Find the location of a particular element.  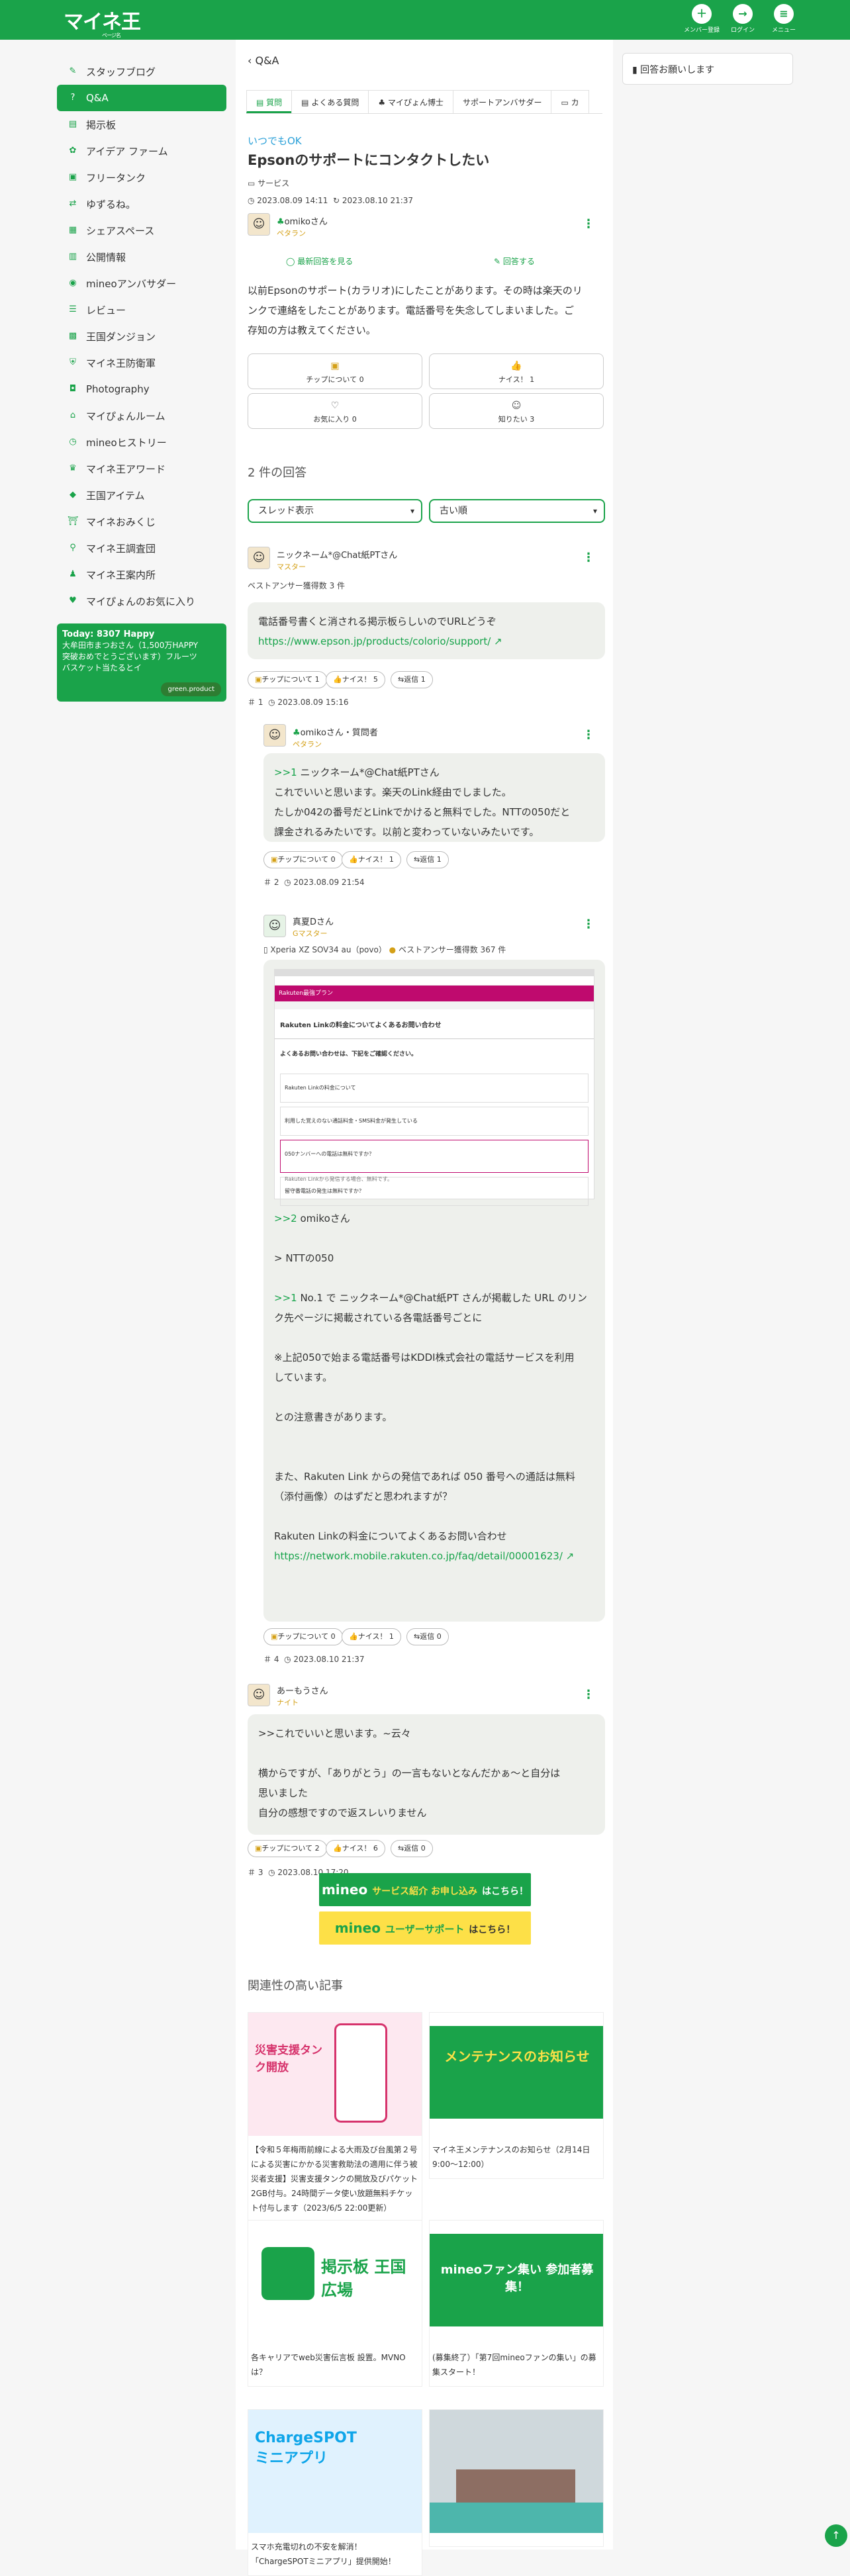

sidebar-item-idea: ✿ アイデア ファーム is located at coordinates (141, 151).